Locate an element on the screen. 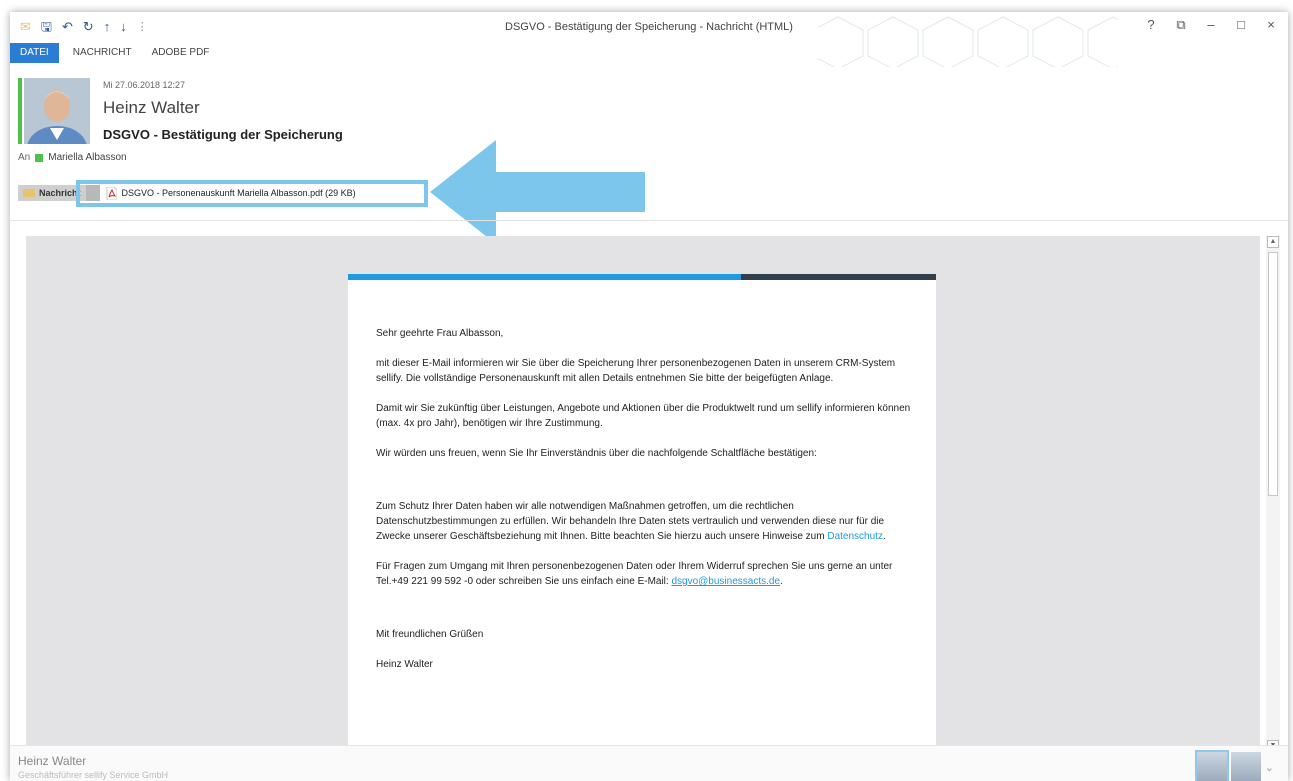  attachment-highlight-box is located at coordinates (252, 193).